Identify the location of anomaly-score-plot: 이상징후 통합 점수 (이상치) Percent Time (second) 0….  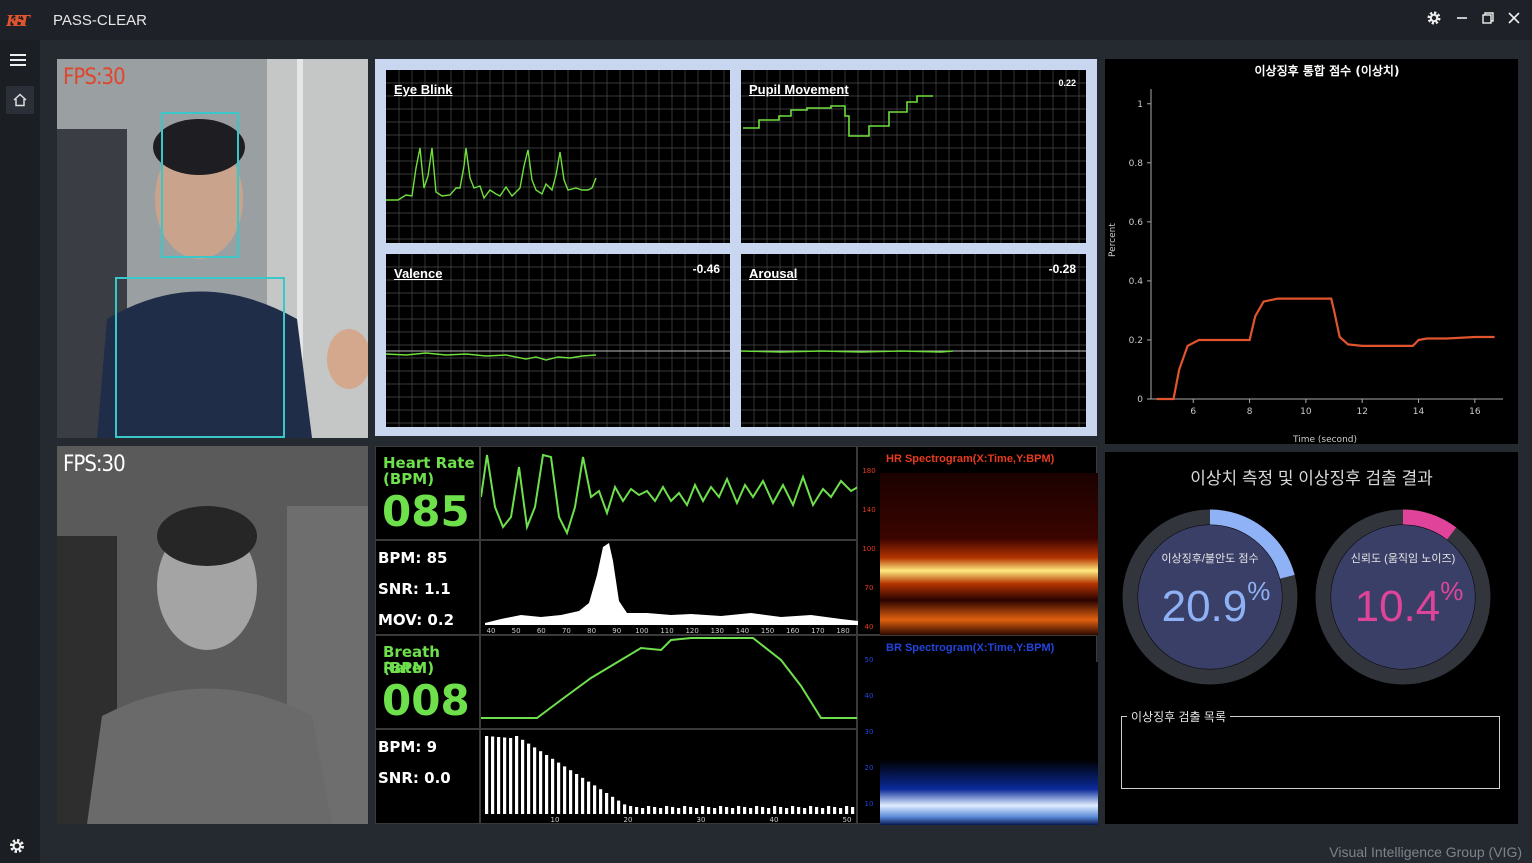
(1305, 254).